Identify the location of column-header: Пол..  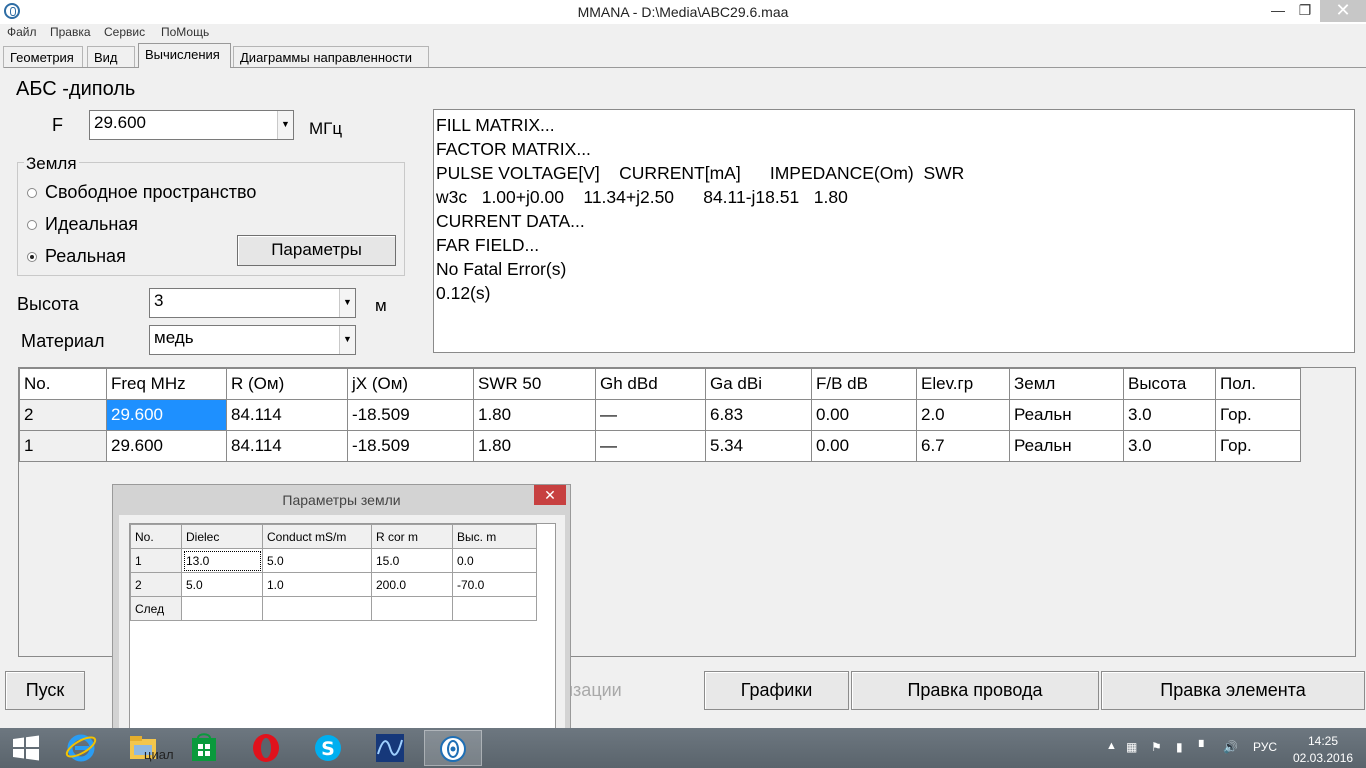
(1258, 384).